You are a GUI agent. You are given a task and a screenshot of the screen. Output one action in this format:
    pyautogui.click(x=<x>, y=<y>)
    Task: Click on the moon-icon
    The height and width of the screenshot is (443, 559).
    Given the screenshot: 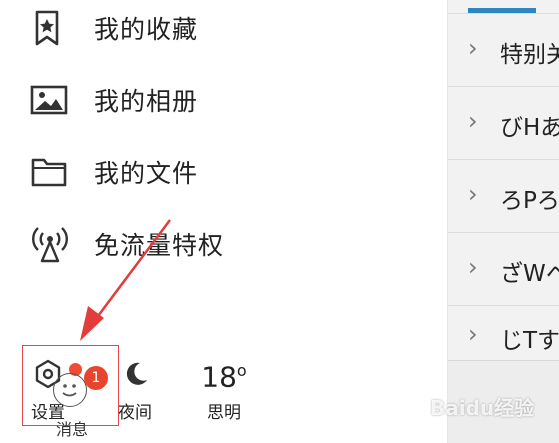 What is the action you would take?
    pyautogui.click(x=135, y=374)
    